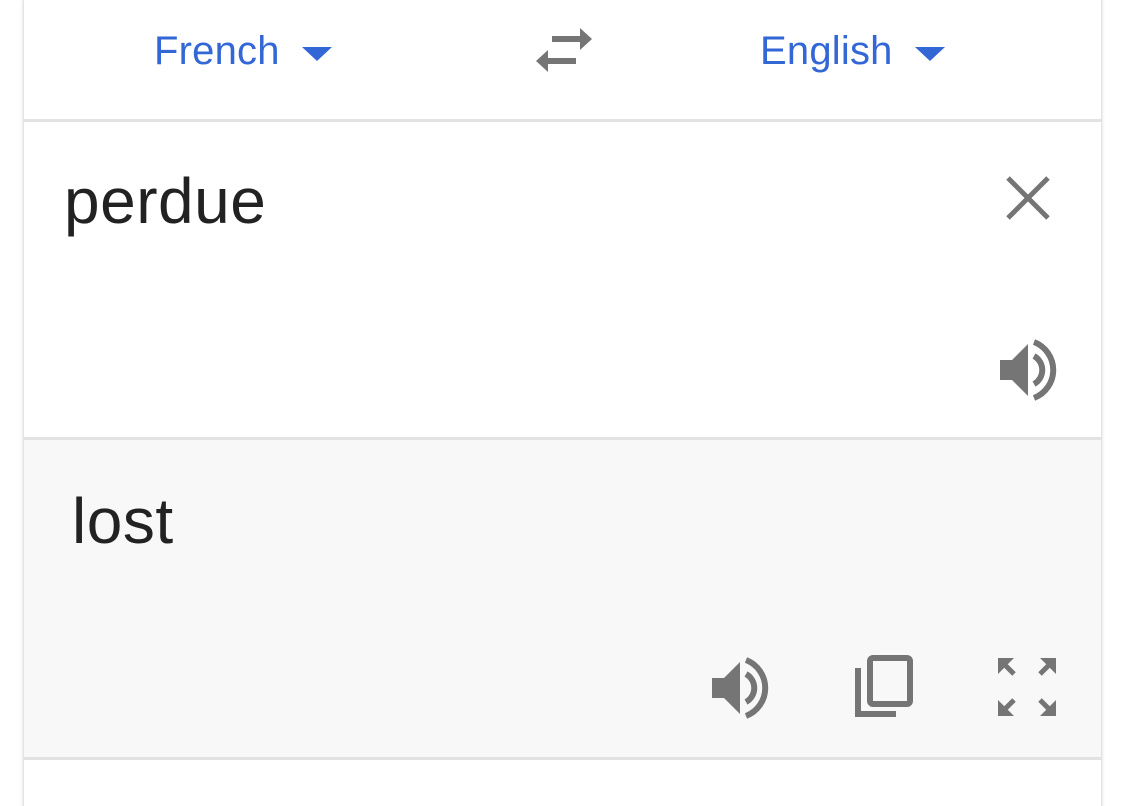 The image size is (1125, 806). I want to click on swap-arrows-icon, so click(564, 50).